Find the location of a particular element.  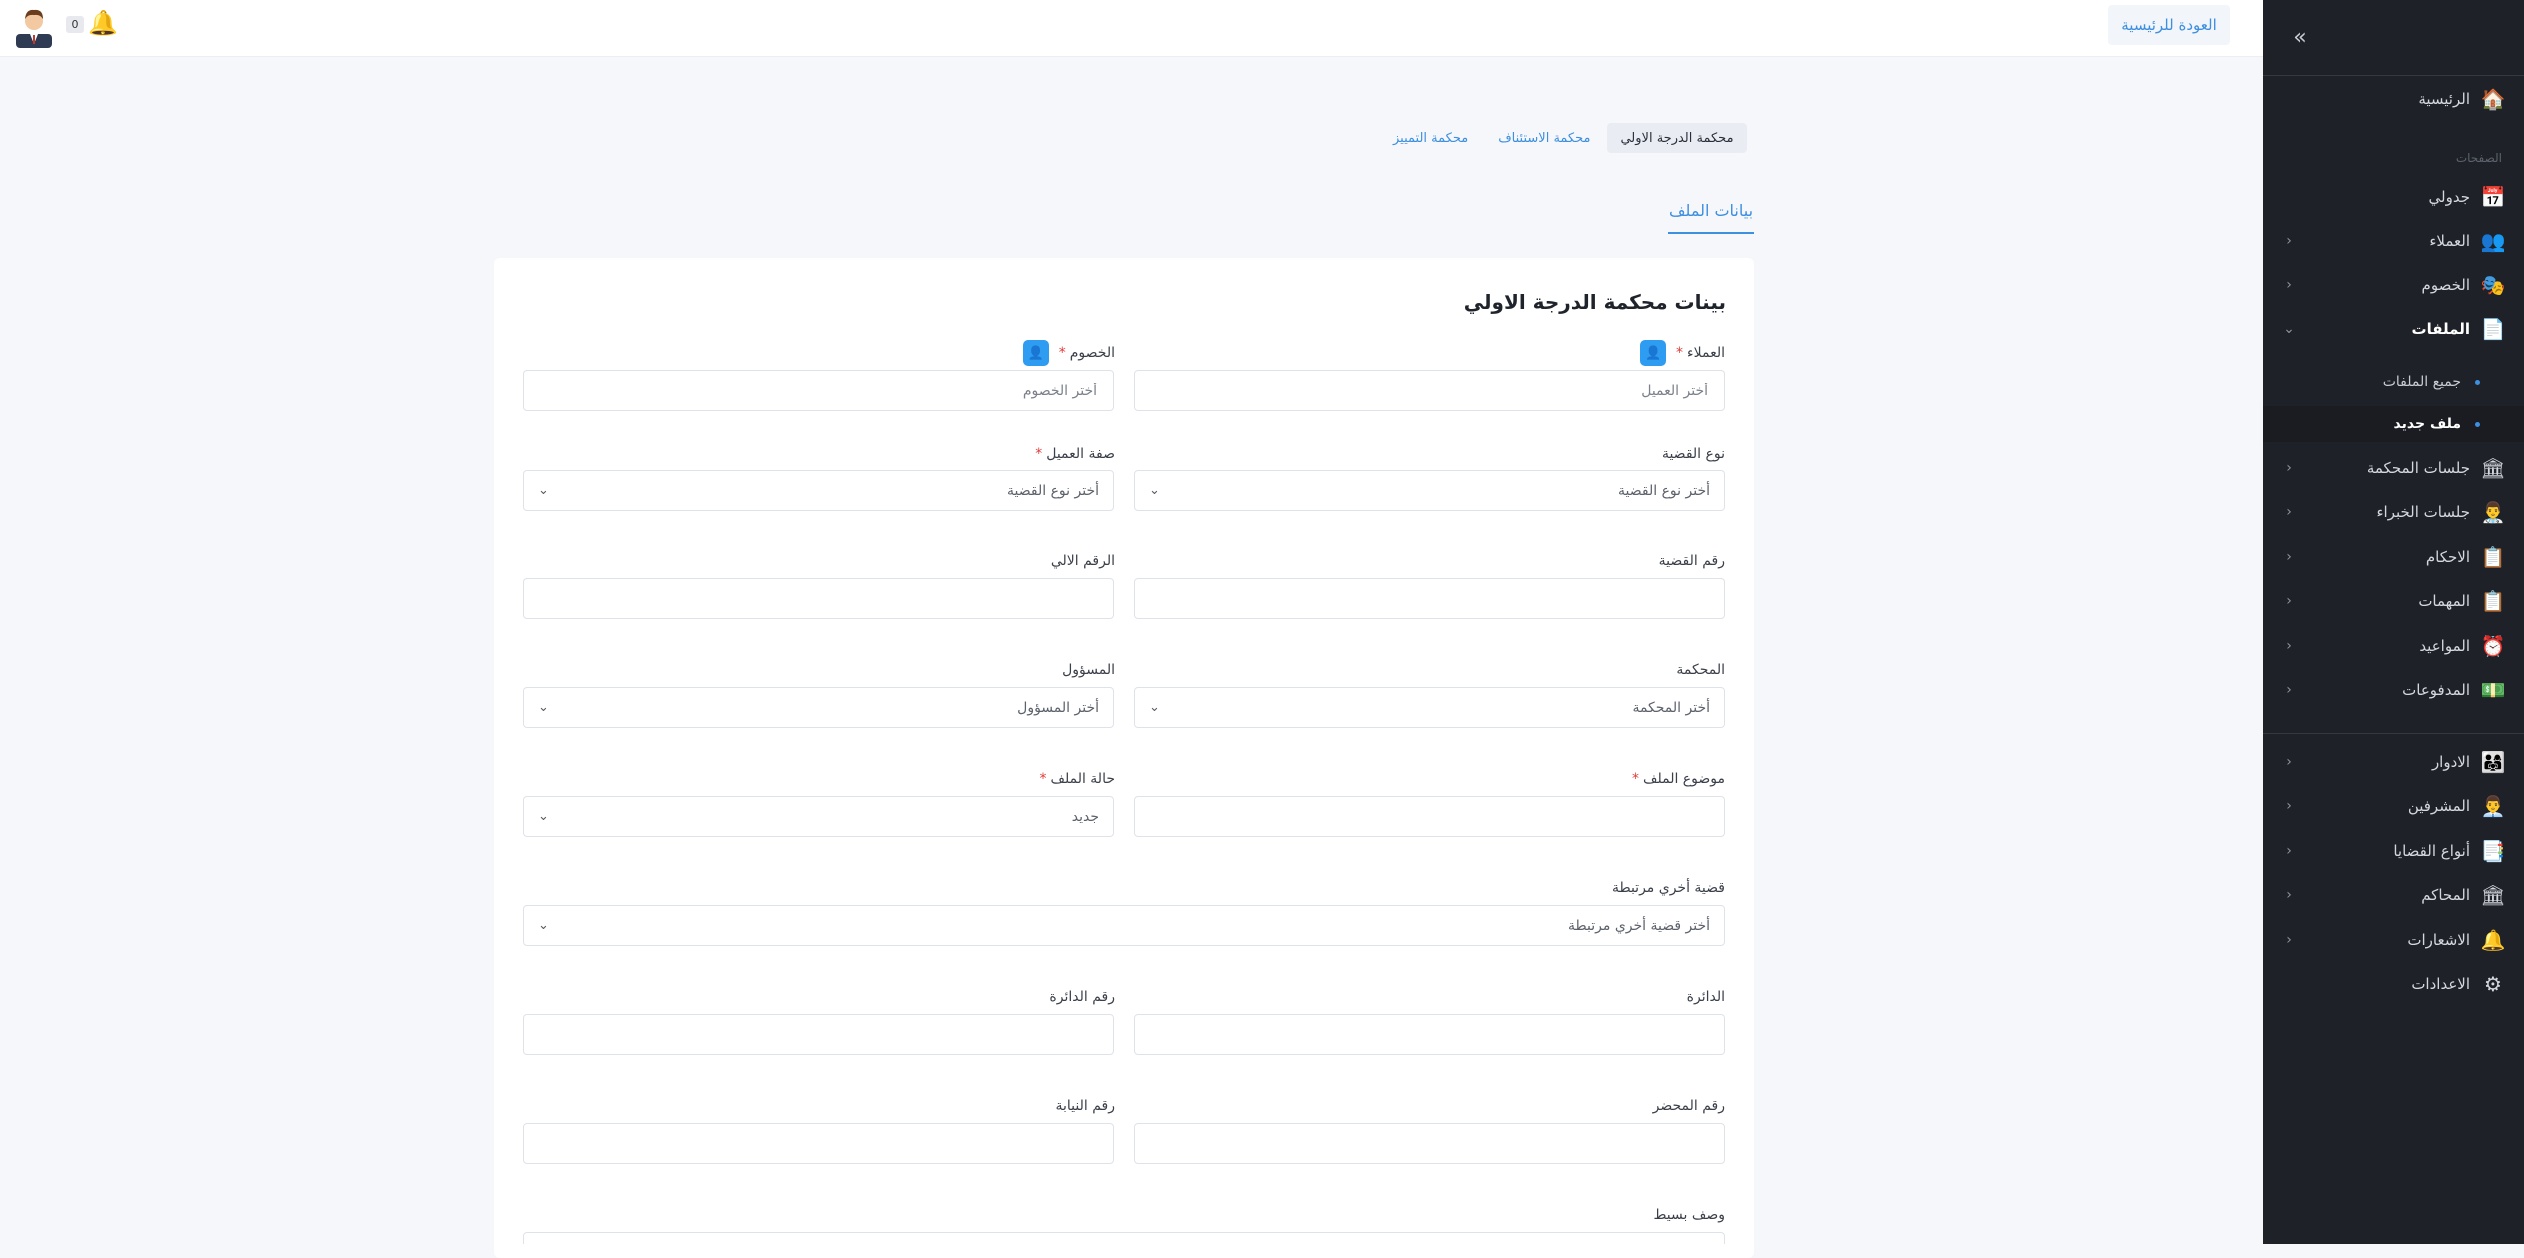

related-case-label: قضية أخري مرتبطة is located at coordinates (1668, 888).